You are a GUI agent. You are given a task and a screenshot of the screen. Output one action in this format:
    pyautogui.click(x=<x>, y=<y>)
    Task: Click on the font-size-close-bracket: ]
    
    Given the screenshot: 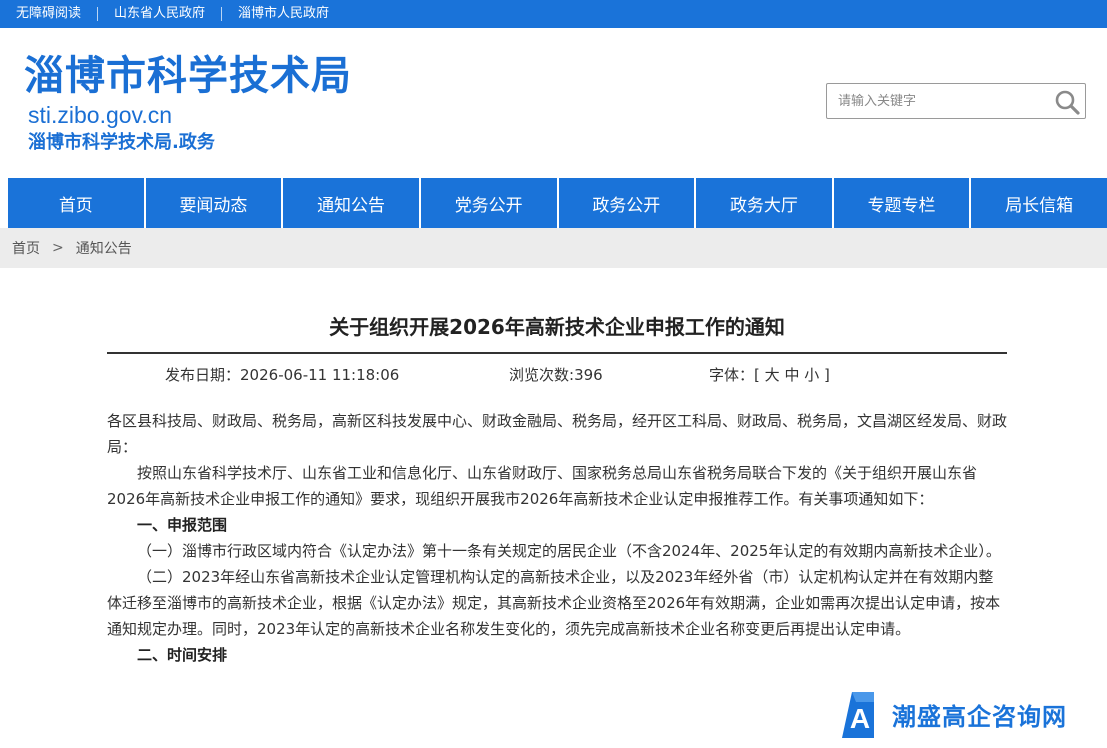 What is the action you would take?
    pyautogui.click(x=827, y=375)
    